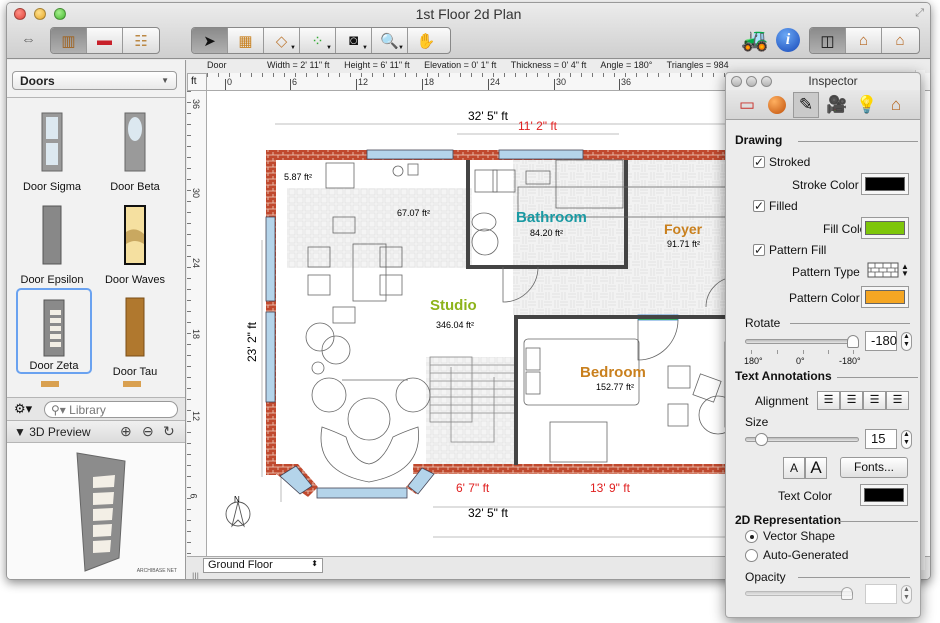  What do you see at coordinates (390, 40) in the screenshot?
I see `zoom-tool-button: 🔍 ▼` at bounding box center [390, 40].